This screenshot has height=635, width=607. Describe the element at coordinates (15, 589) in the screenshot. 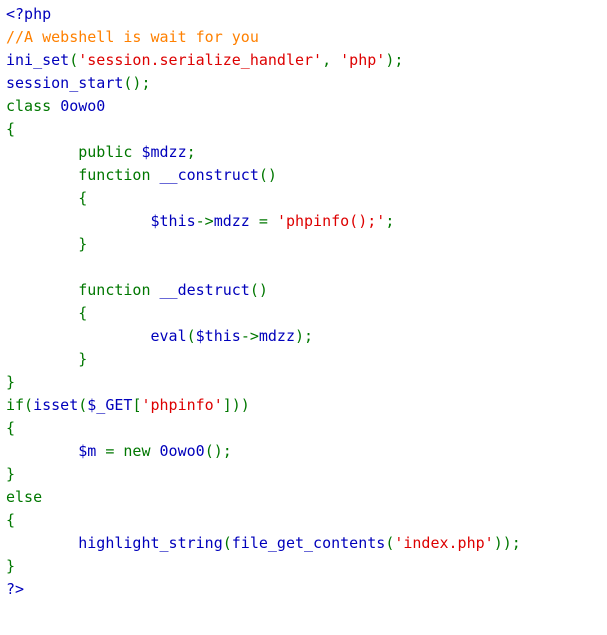

I see `code-token-default: ?>` at that location.